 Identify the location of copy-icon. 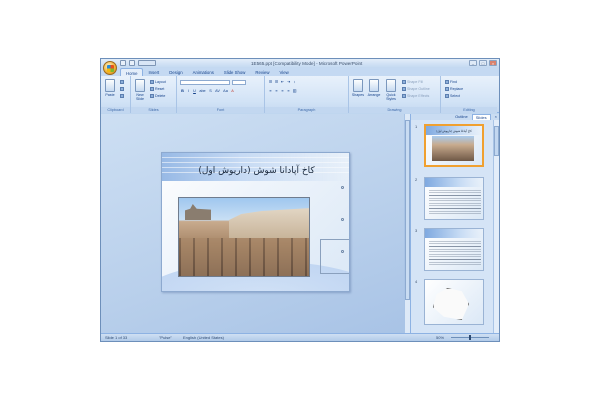
(122, 89).